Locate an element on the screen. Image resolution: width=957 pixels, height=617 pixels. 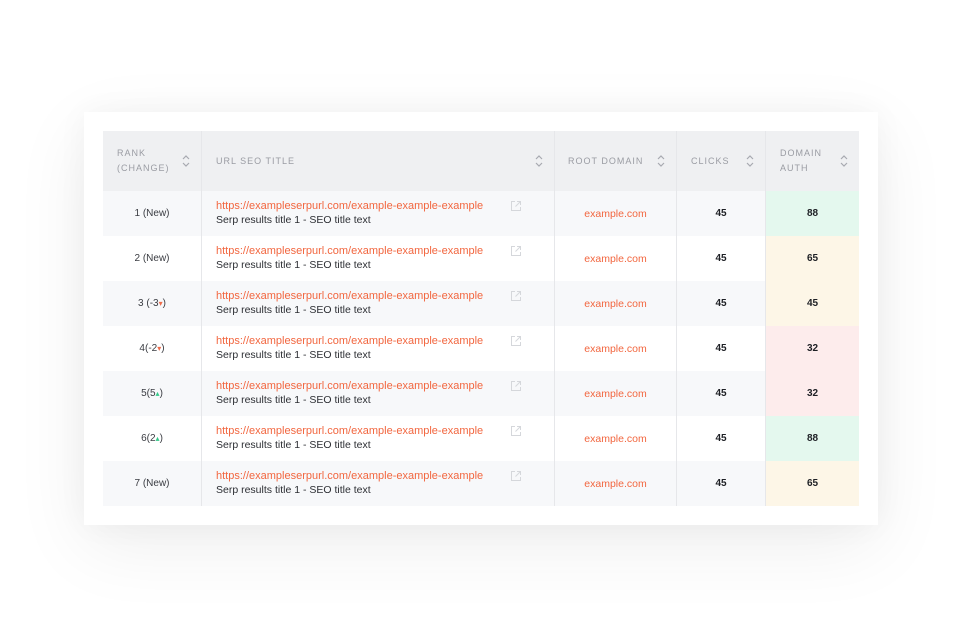
column-header-root-domain: ROOT DOMAIN is located at coordinates (616, 161).